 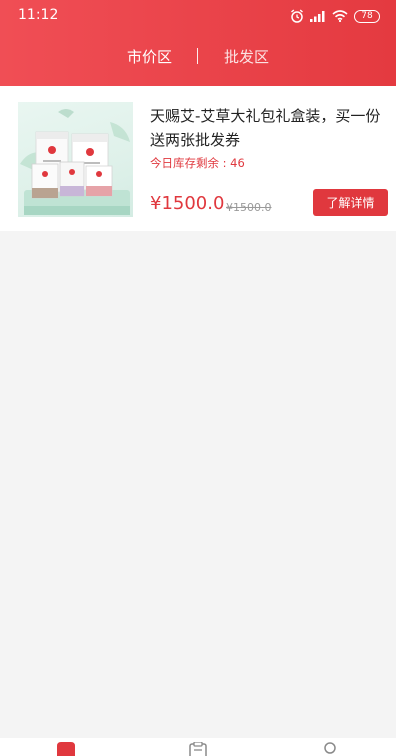 I want to click on product-image, so click(x=75, y=159).